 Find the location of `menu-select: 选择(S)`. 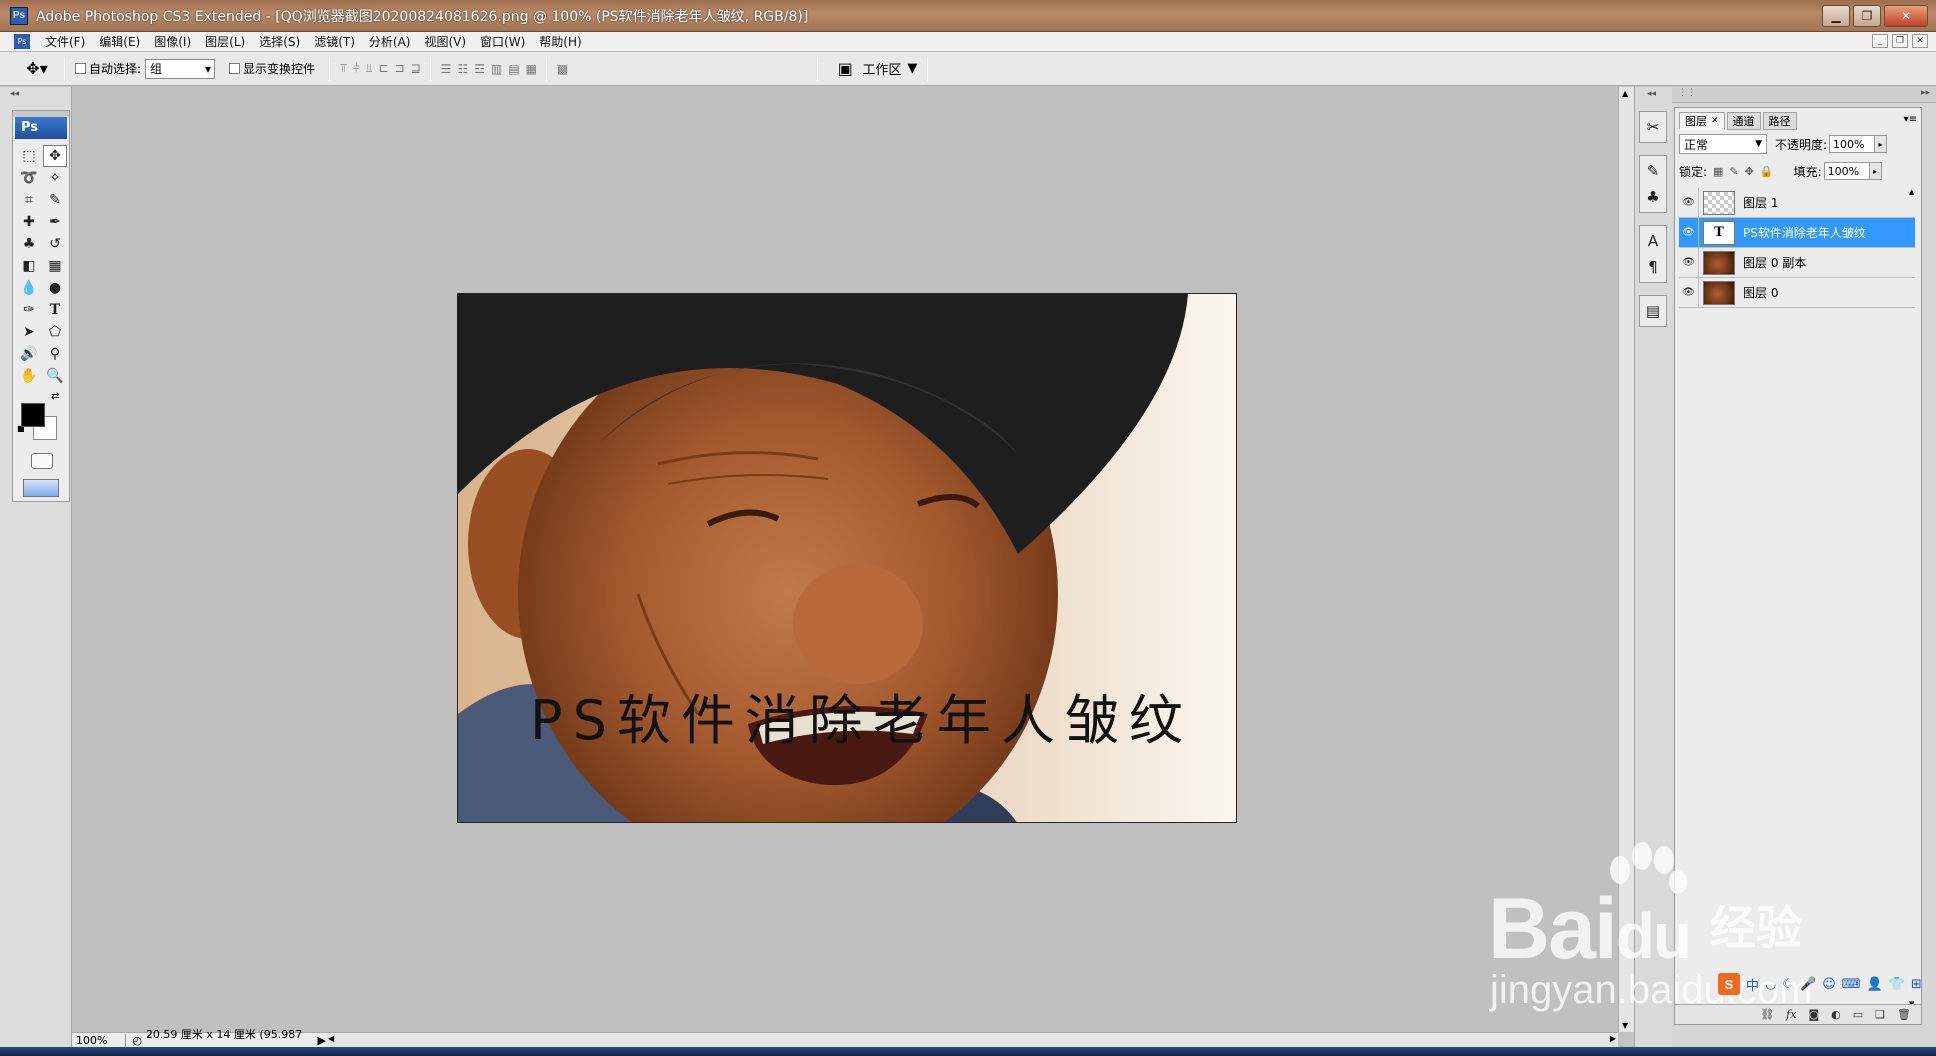

menu-select: 选择(S) is located at coordinates (279, 41).